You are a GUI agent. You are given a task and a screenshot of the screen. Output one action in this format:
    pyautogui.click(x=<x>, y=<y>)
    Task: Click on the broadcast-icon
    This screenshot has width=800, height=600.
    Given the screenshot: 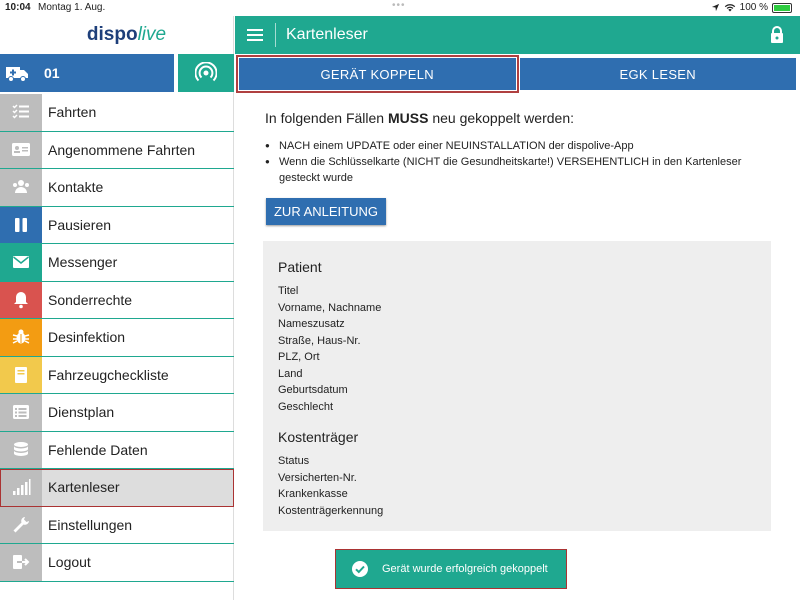 What is the action you would take?
    pyautogui.click(x=206, y=72)
    